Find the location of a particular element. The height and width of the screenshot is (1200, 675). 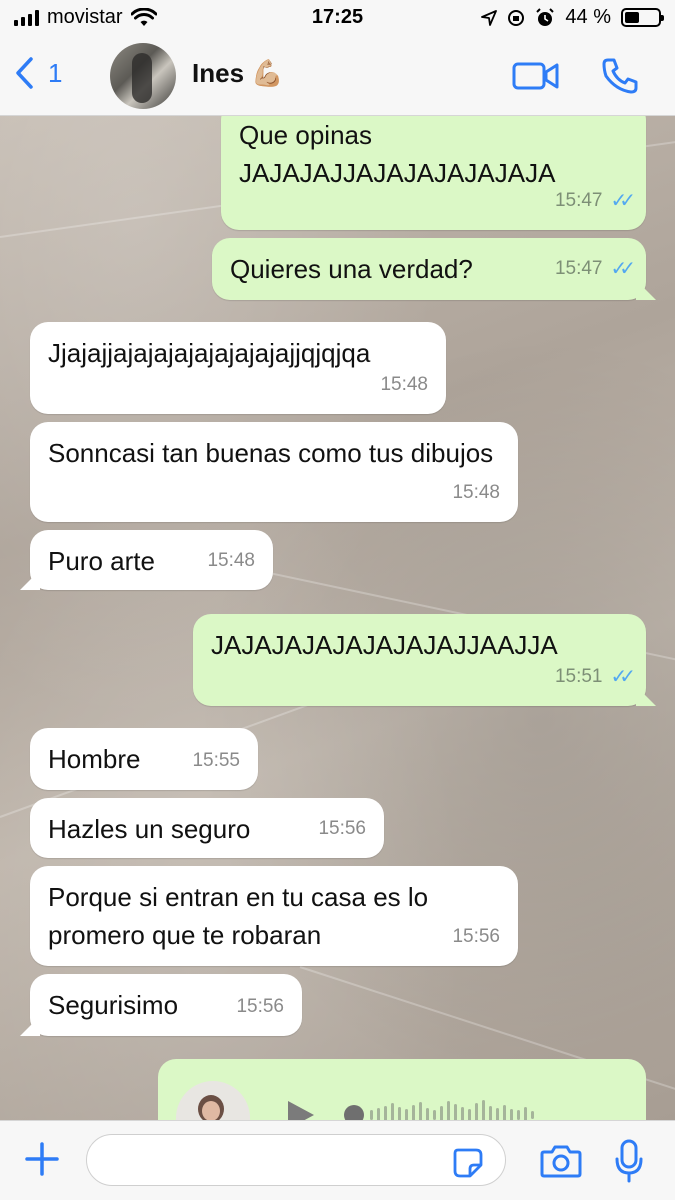

message-text: Que opinas JAJAJAJJAJAJAJAJAJAJA is located at coordinates (397, 154).